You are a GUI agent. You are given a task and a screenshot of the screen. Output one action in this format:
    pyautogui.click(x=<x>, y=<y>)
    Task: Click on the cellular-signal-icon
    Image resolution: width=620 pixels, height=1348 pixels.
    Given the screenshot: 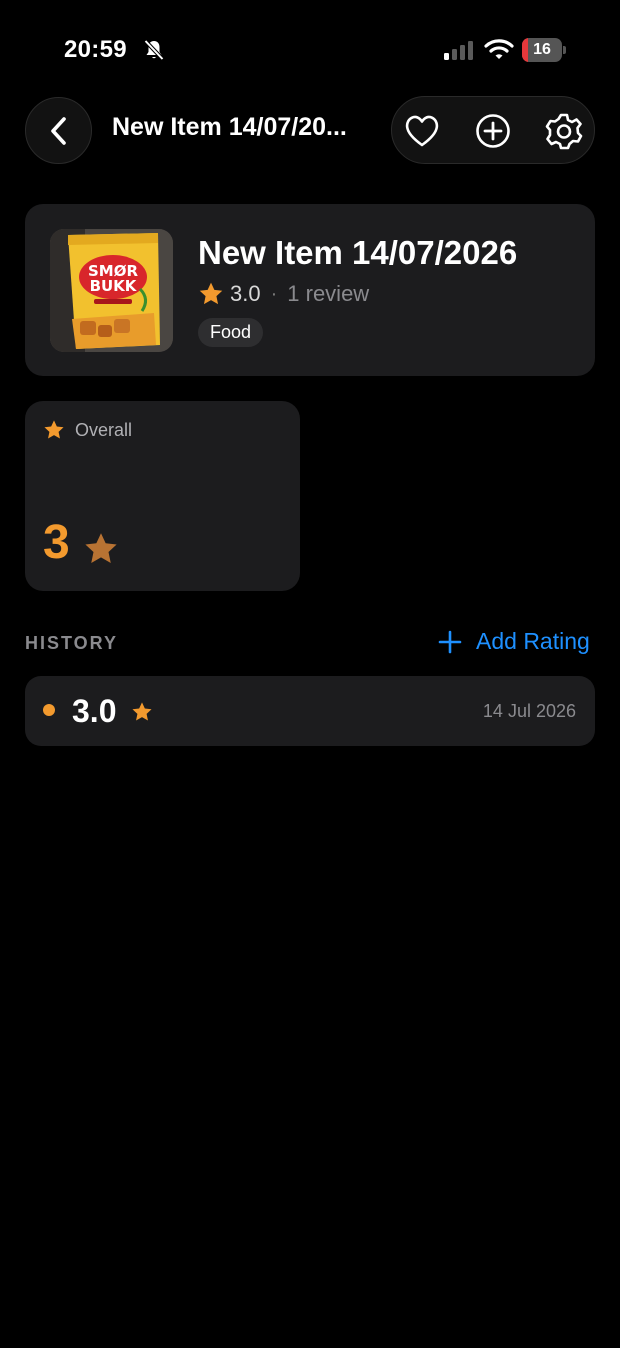 What is the action you would take?
    pyautogui.click(x=458, y=50)
    